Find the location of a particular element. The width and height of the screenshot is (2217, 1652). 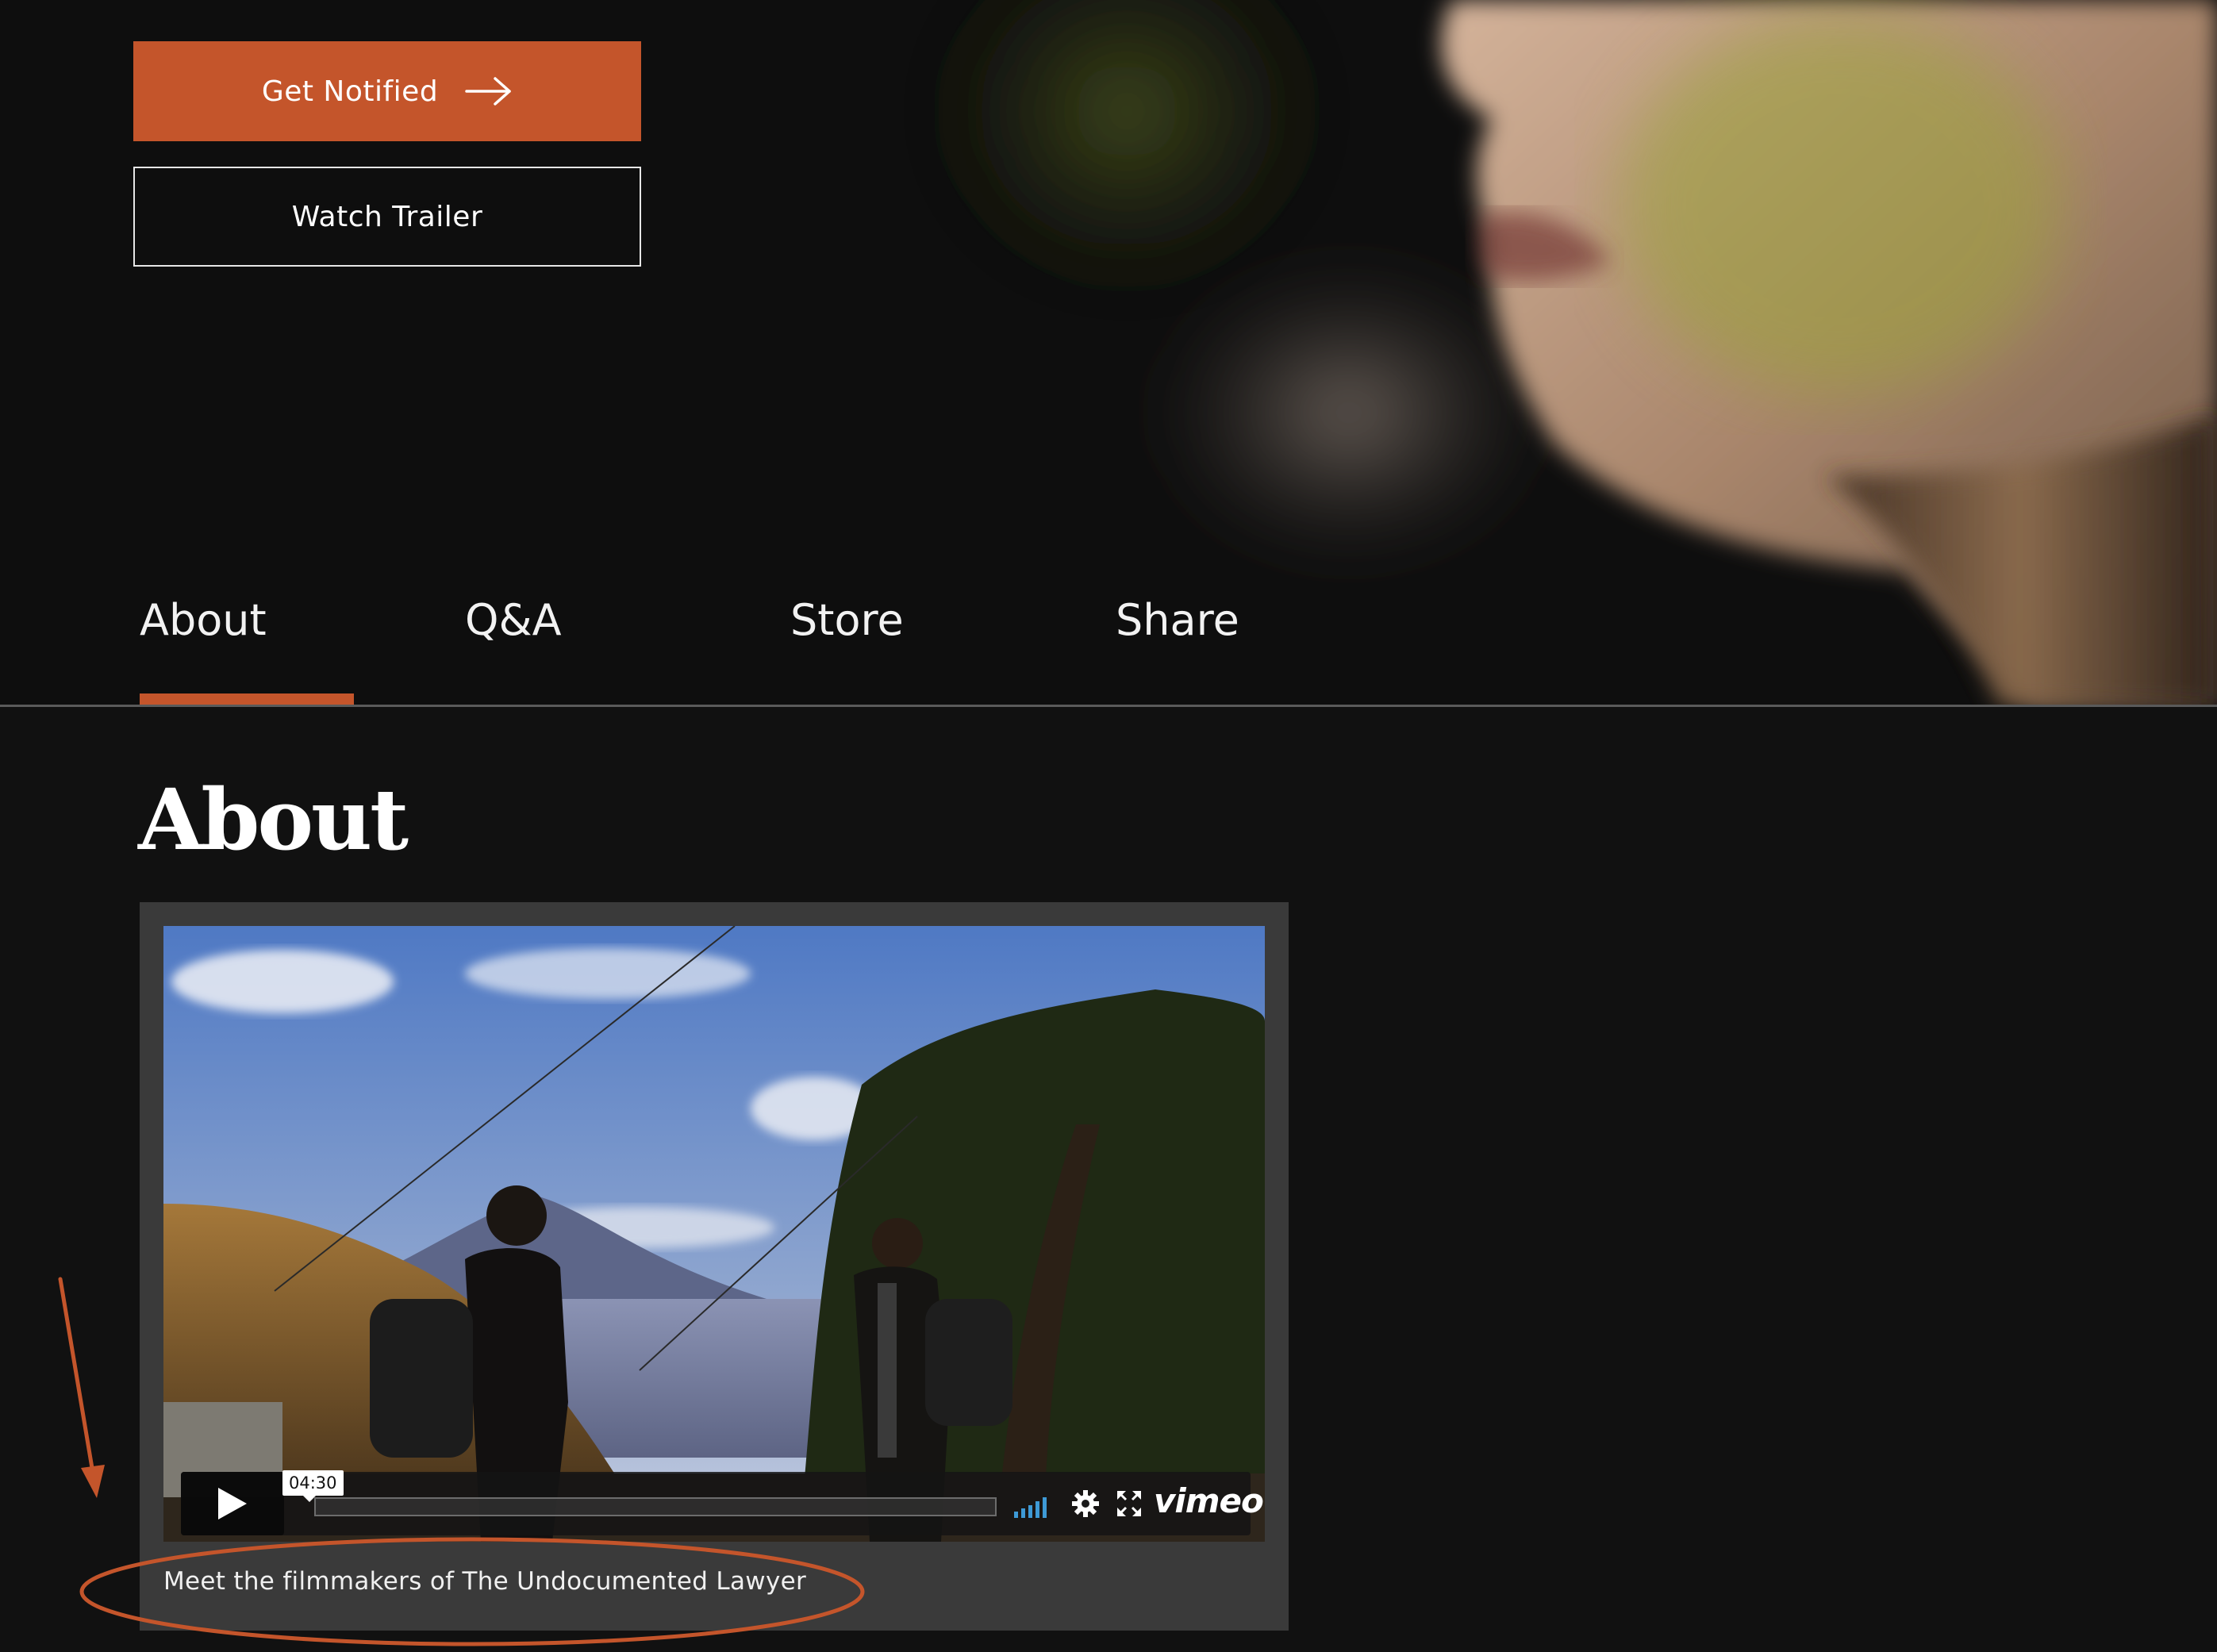

volume-icon is located at coordinates (1032, 1503).